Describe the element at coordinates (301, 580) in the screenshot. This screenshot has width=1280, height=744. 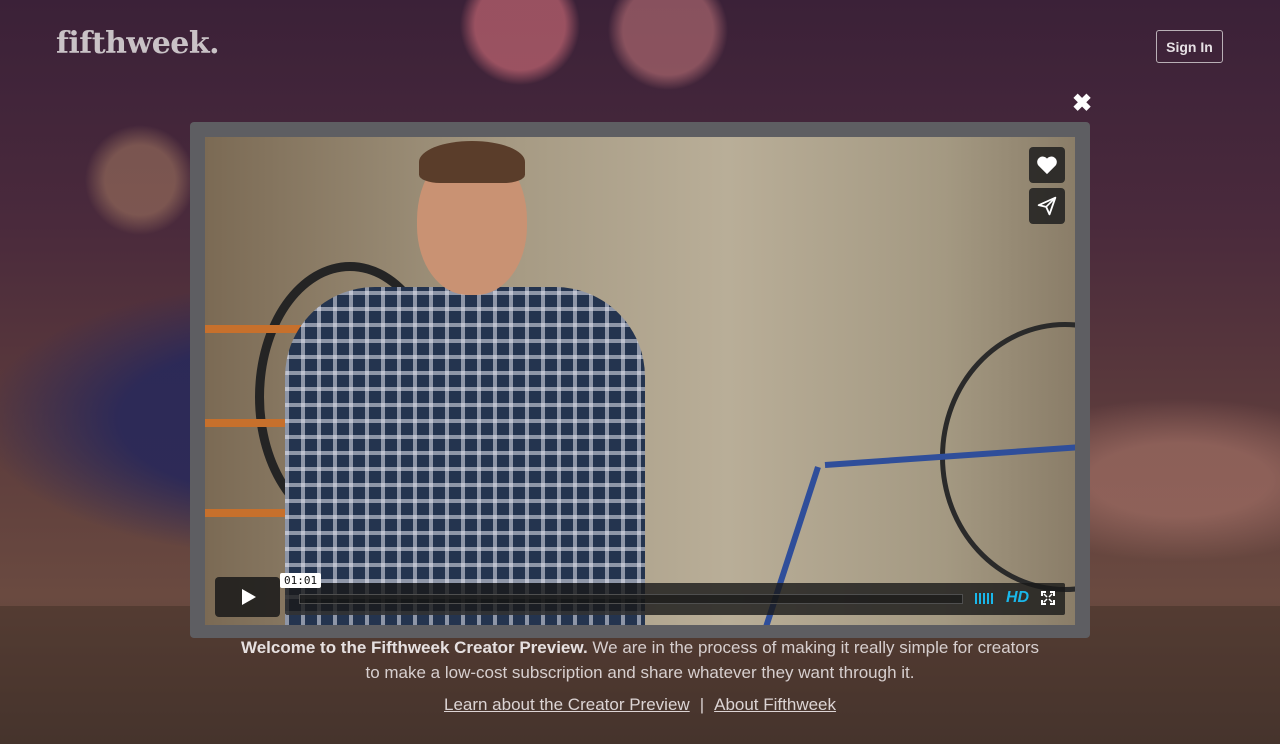
I see `time-tooltip: 01:01` at that location.